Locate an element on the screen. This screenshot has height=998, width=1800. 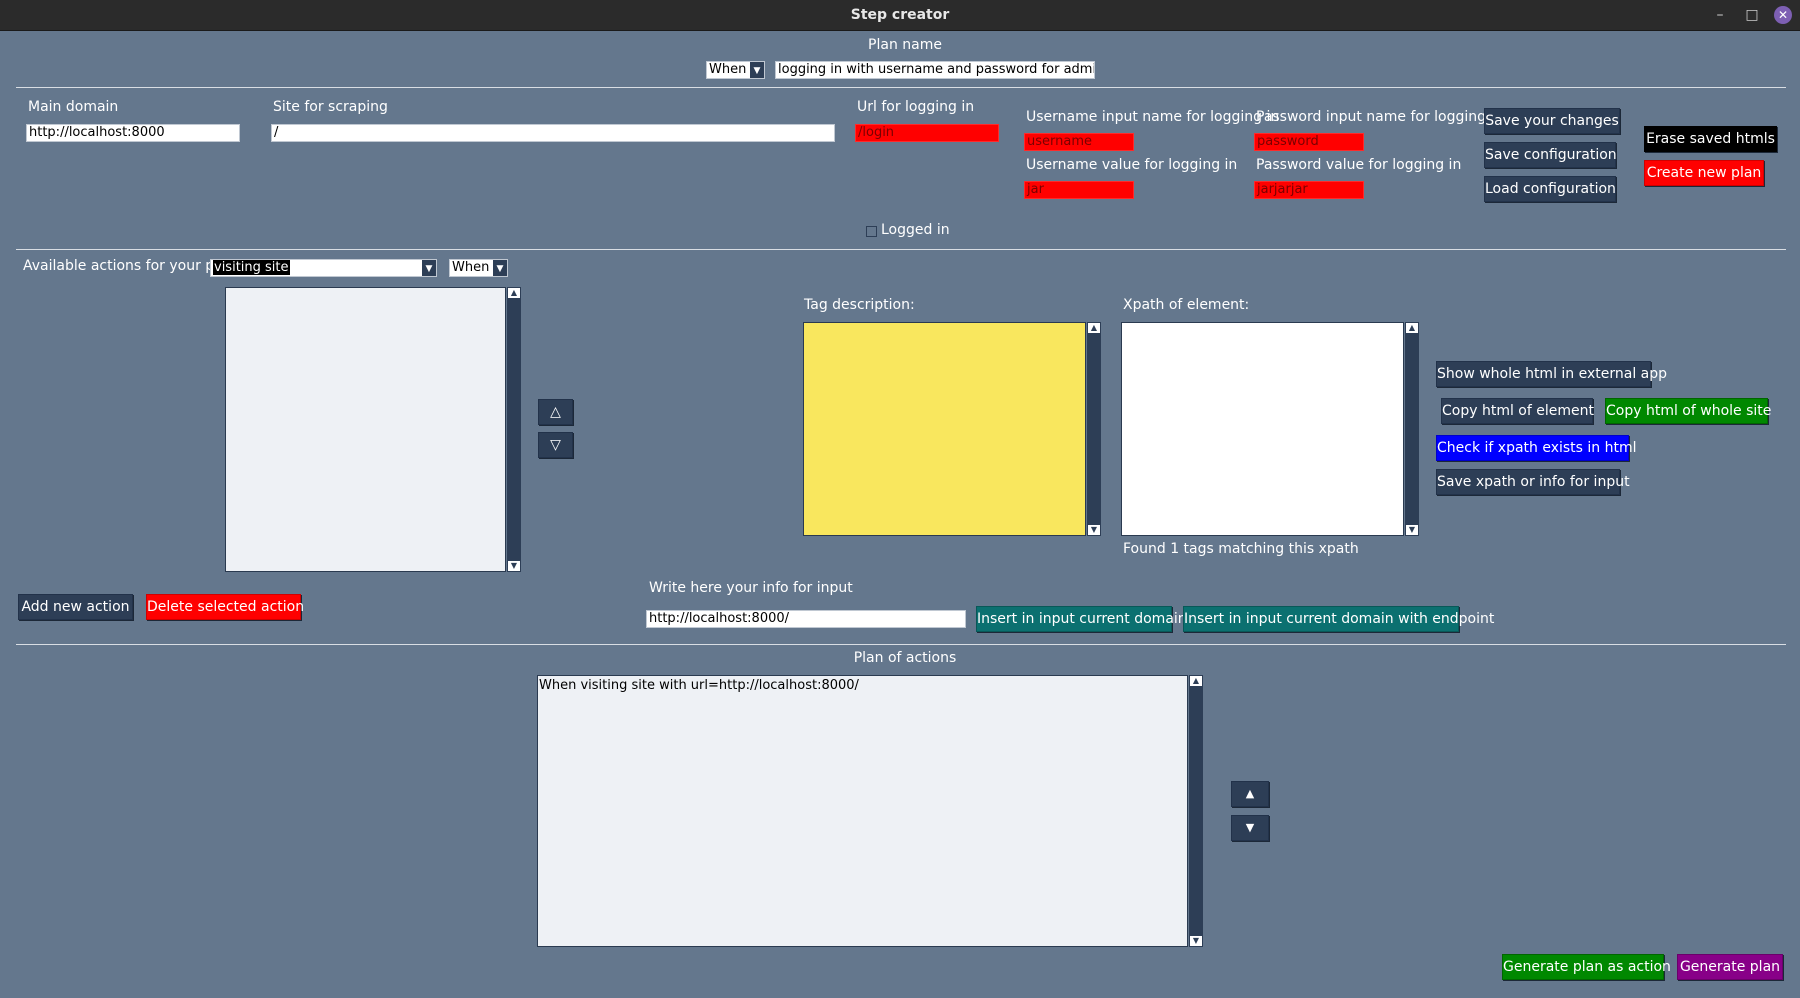
title-bar: Step creator – □ ✕ is located at coordinates (900, 15).